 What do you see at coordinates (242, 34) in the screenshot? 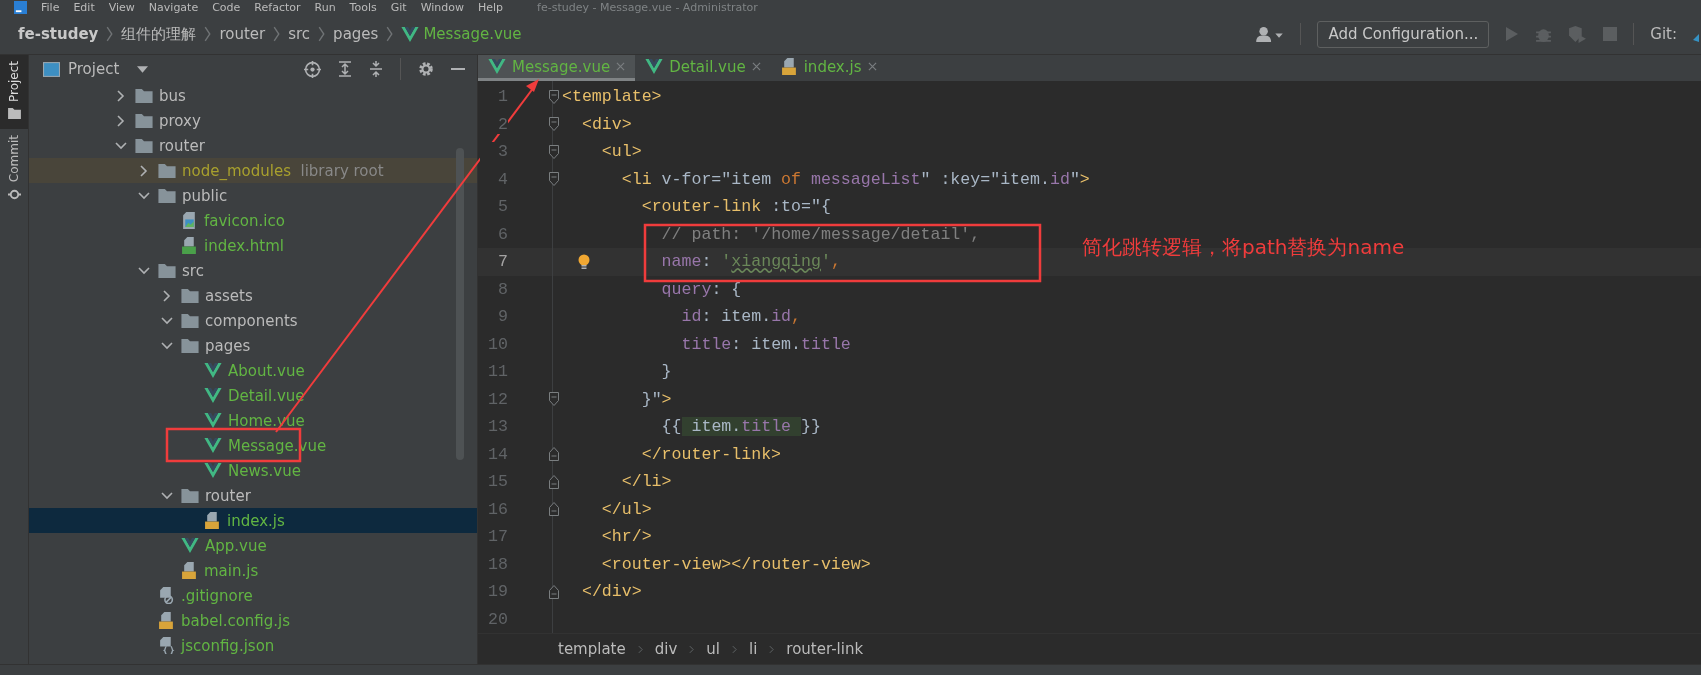
I see `breadcrumb-item: router` at bounding box center [242, 34].